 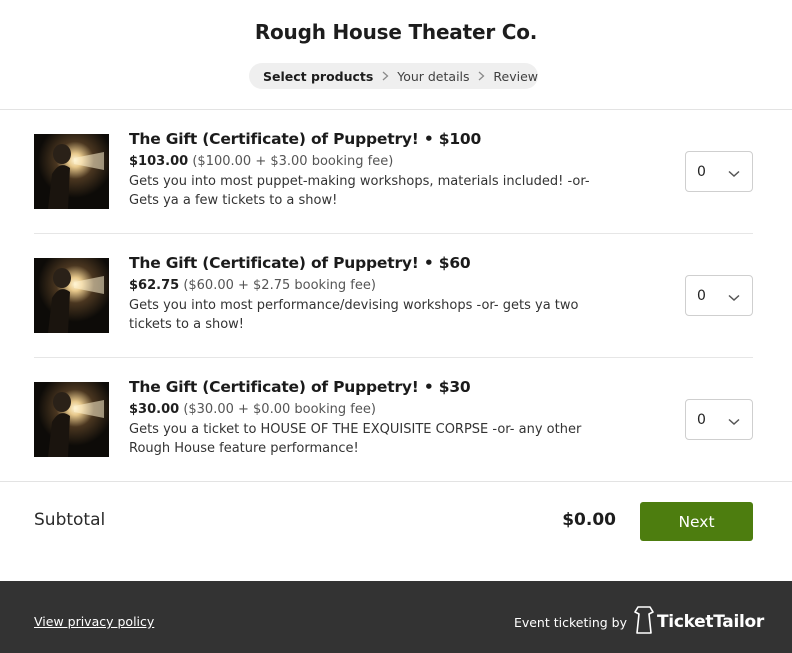 What do you see at coordinates (696, 521) in the screenshot?
I see `next-button: Next` at bounding box center [696, 521].